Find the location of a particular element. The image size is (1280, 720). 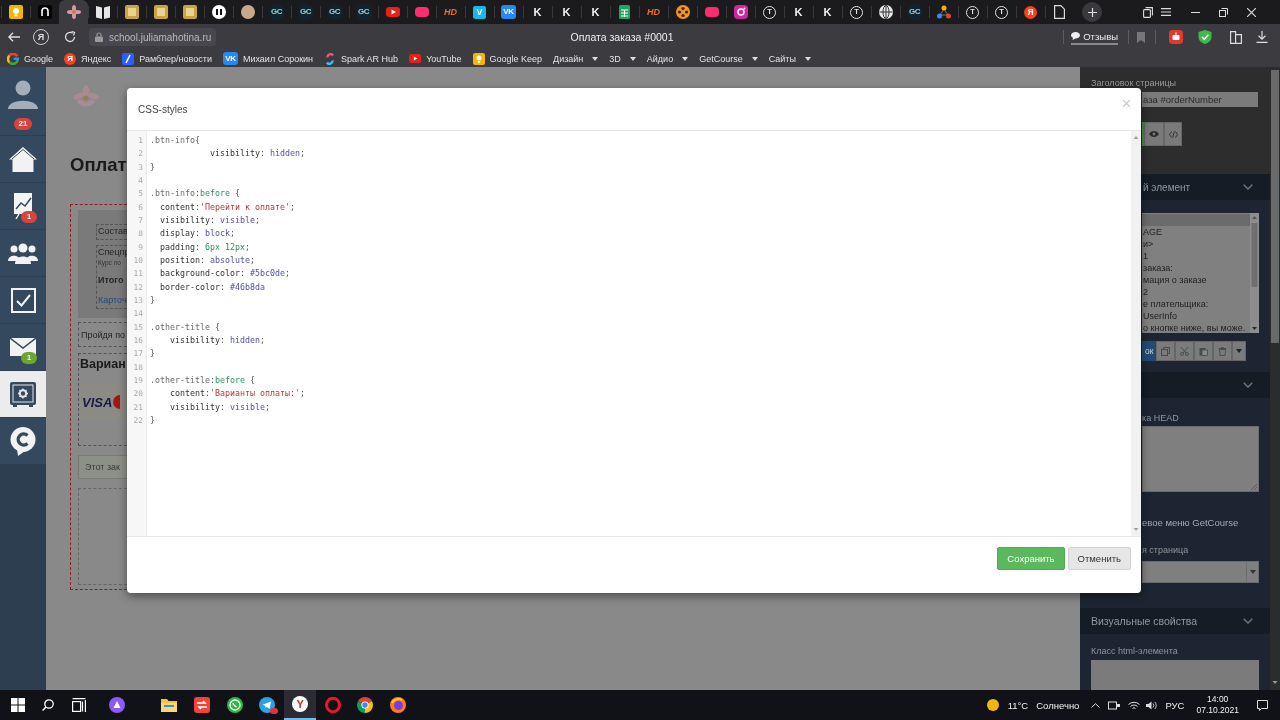

open-book-icon is located at coordinates (102, 12).